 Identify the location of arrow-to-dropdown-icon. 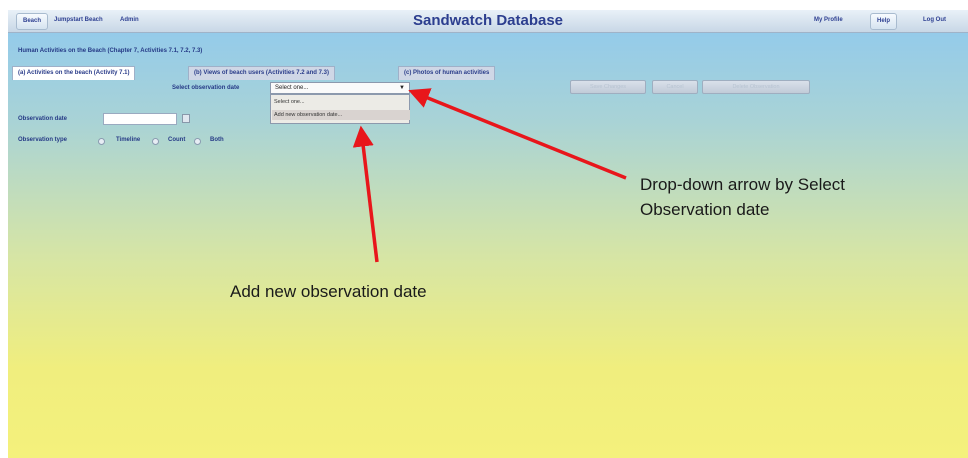
(517, 134).